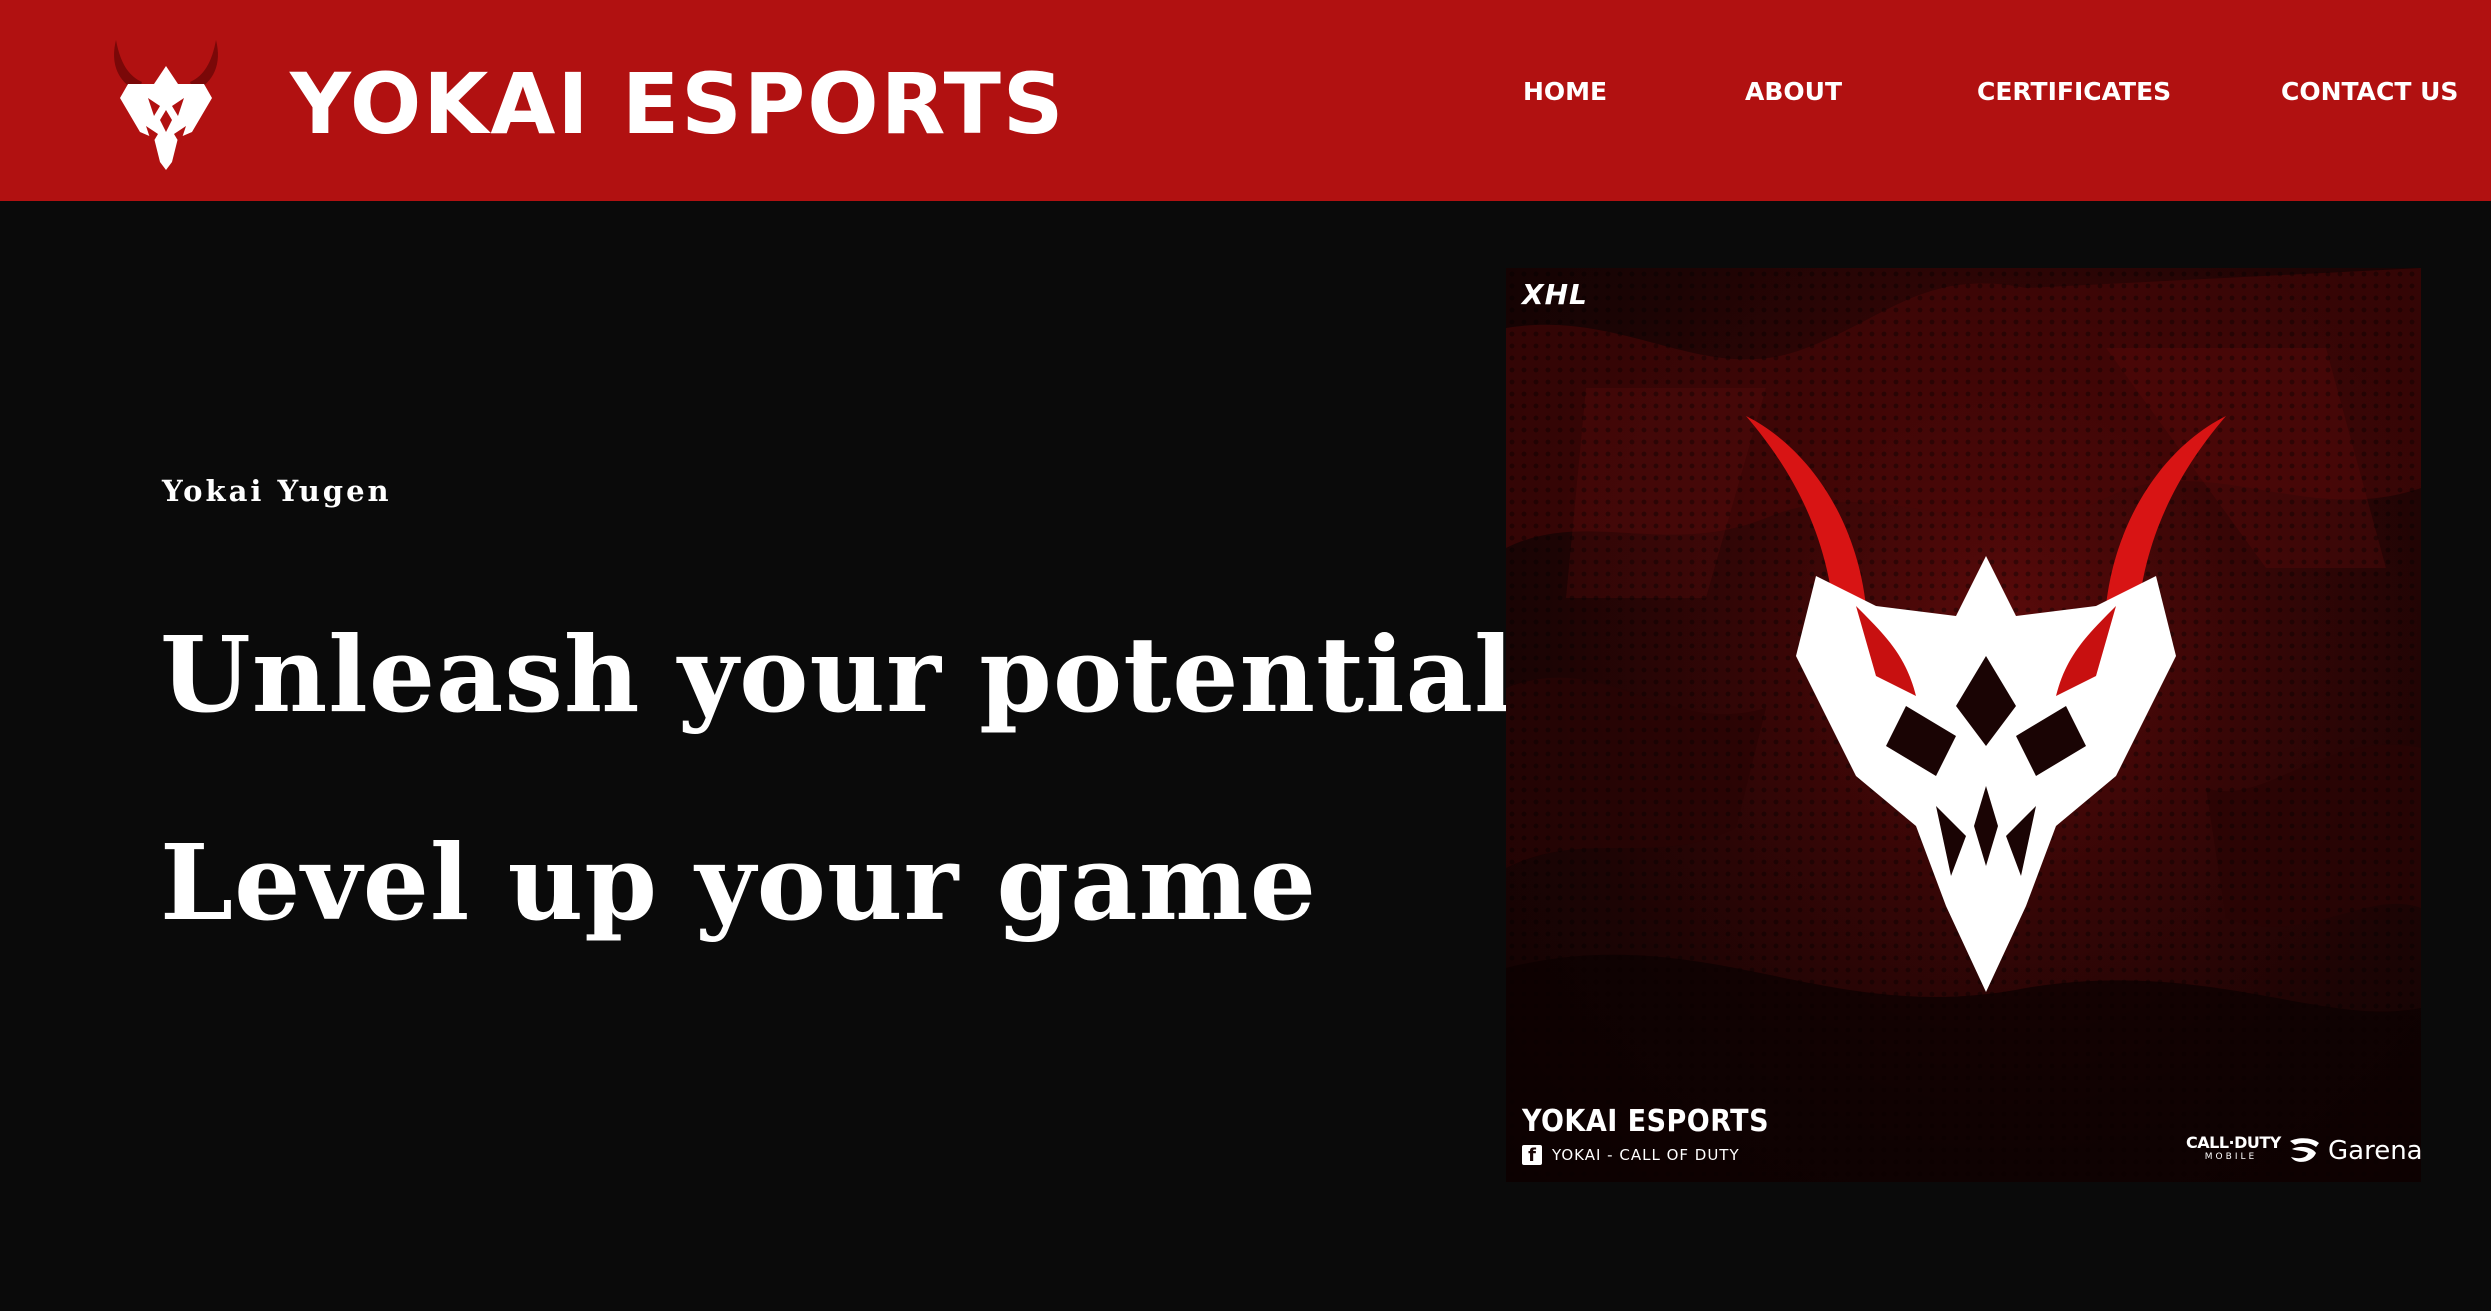 This screenshot has height=1311, width=2491. I want to click on nav-certificates: CERTIFICATES, so click(2074, 92).